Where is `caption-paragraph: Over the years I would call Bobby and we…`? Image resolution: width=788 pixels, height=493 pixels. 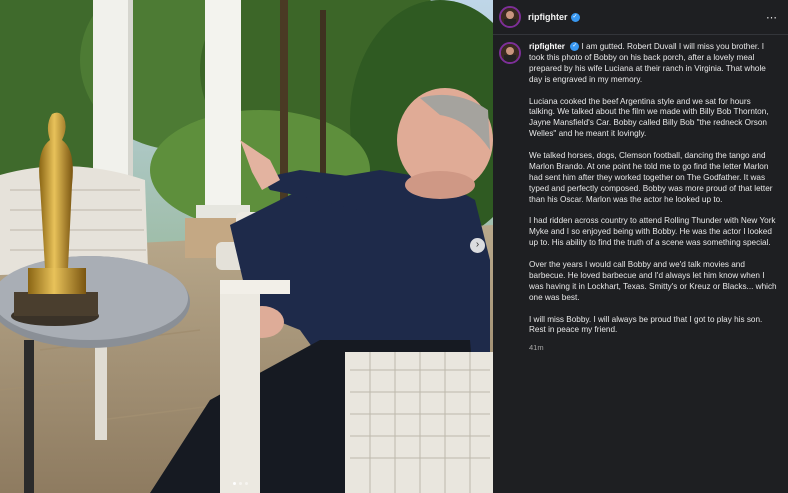
caption-paragraph: Over the years I would call Bobby and we… is located at coordinates (653, 281).